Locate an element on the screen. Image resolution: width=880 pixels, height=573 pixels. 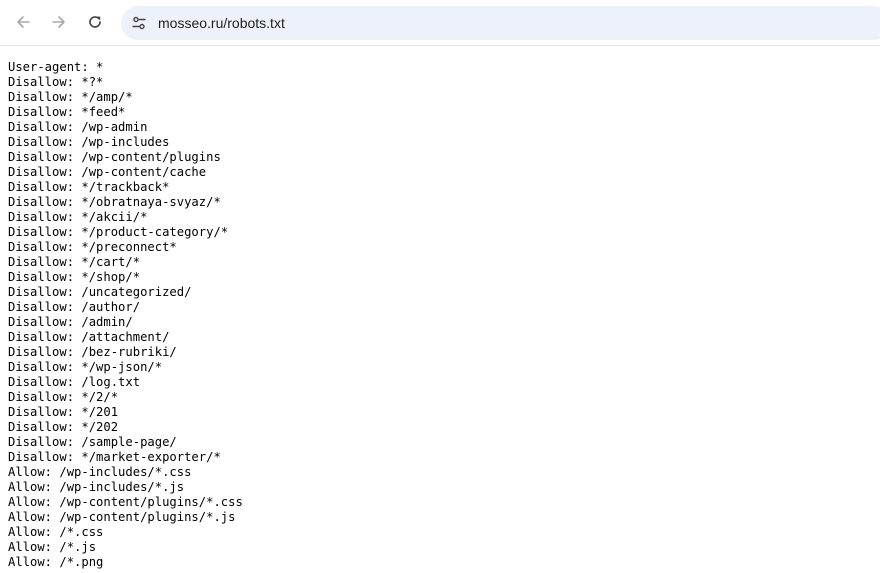
text-line: Disallow: /wp-includes is located at coordinates (89, 142).